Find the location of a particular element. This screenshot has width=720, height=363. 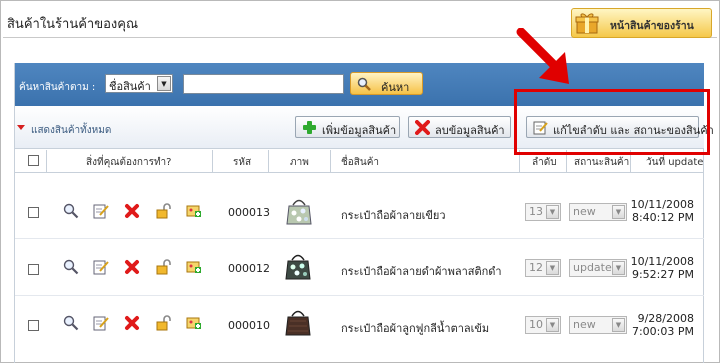

search-label: ค้นหาสินค้าตาม : is located at coordinates (57, 87).